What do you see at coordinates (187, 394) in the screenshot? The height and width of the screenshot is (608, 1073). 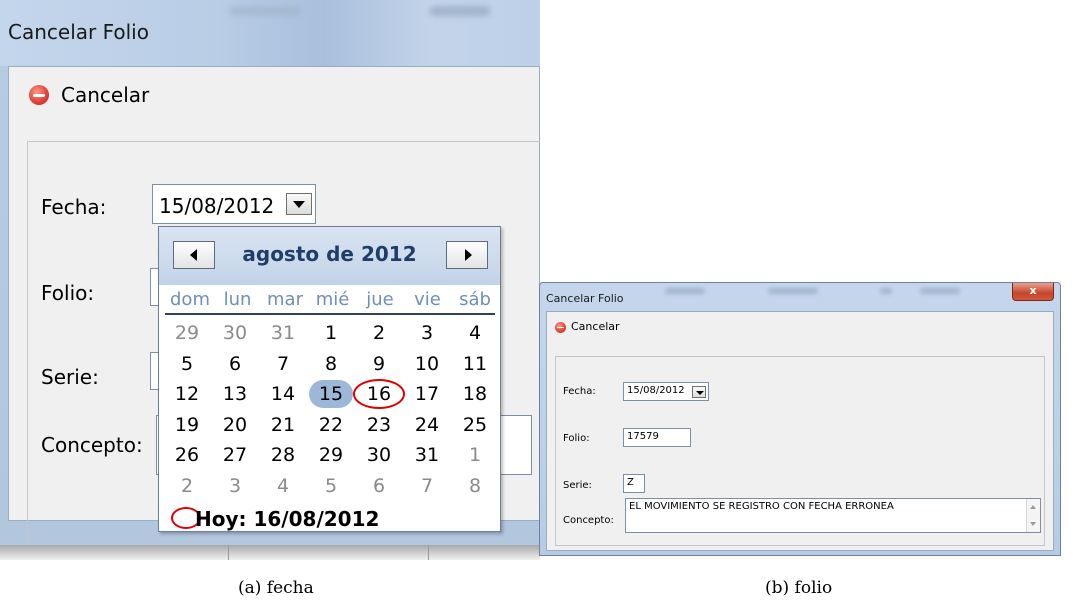 I see `calendar-day: 12` at bounding box center [187, 394].